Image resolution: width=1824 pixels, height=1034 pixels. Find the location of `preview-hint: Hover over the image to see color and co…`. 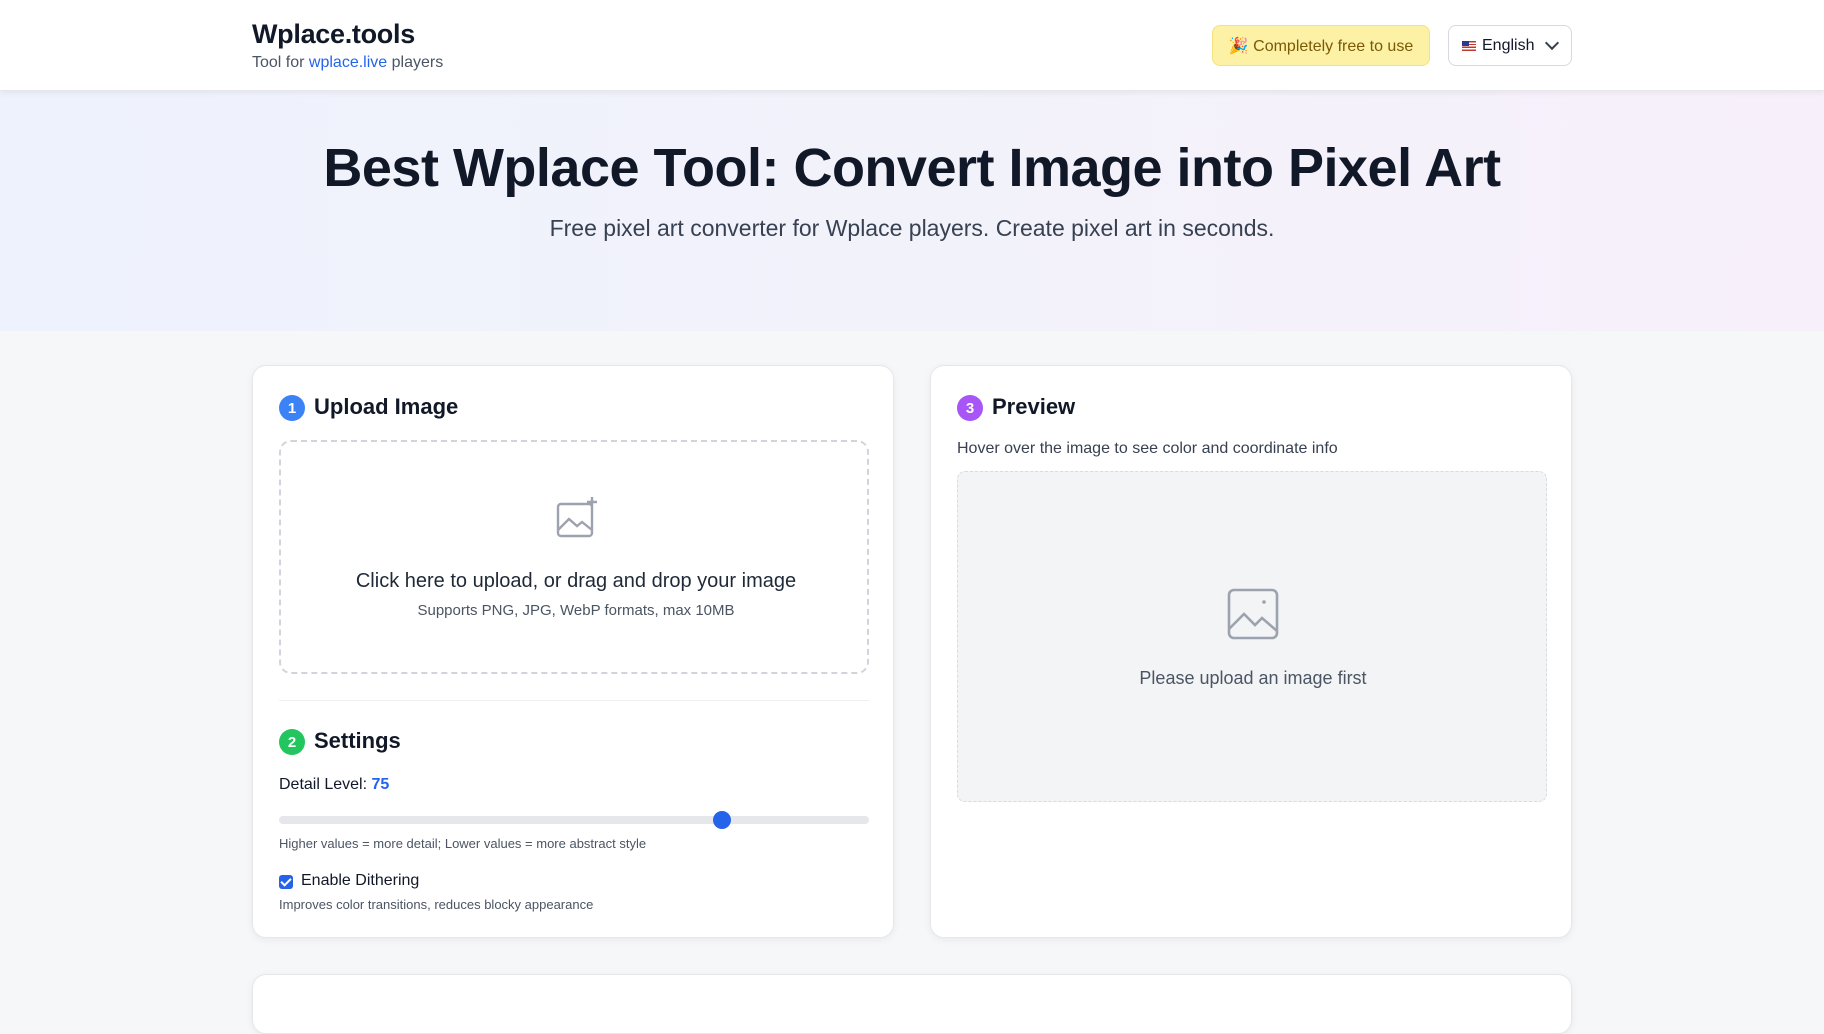

preview-hint: Hover over the image to see color and co… is located at coordinates (1147, 448).